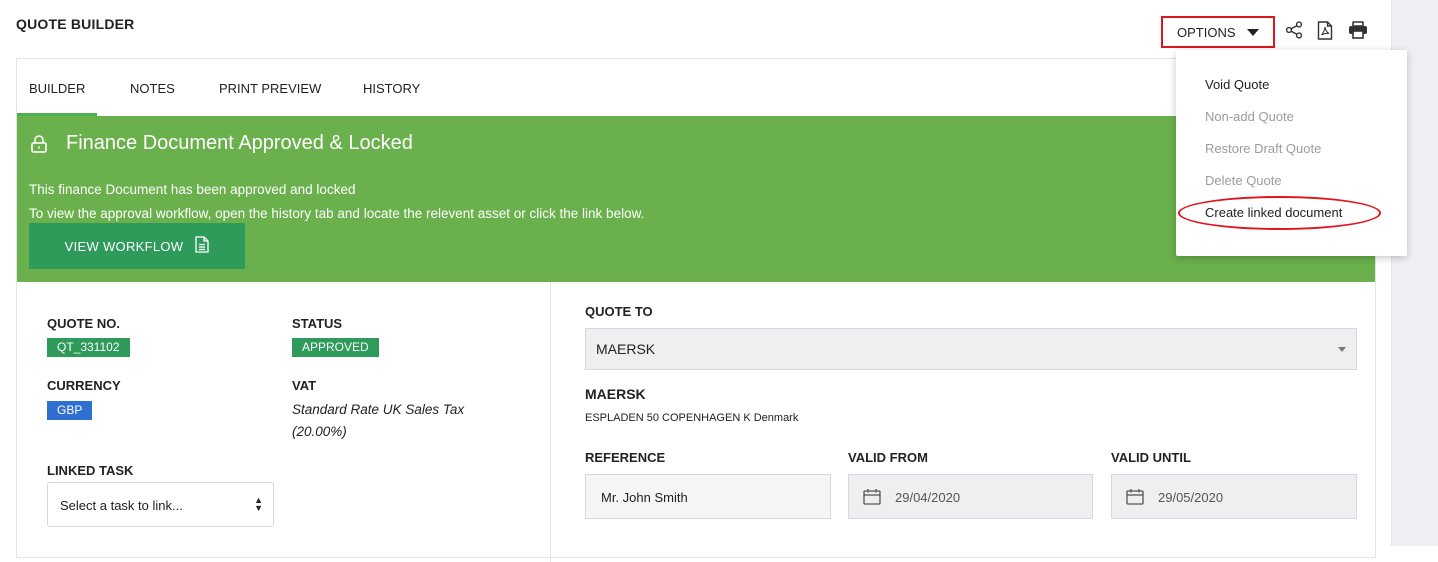 This screenshot has width=1438, height=562. I want to click on company-address: ESPLADEN 50 COPENHAGEN K Denmark, so click(692, 418).